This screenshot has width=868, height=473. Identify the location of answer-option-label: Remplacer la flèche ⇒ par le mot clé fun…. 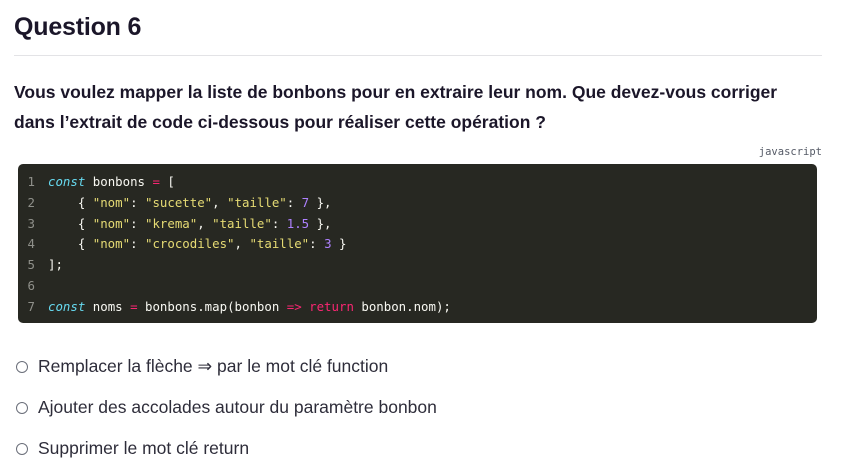
(213, 366).